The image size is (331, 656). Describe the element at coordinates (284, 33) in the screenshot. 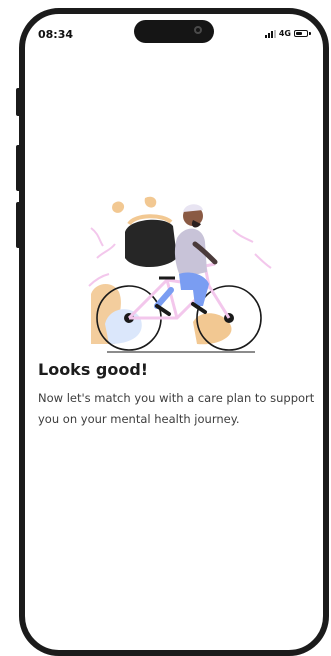

I see `network-label: 4G` at that location.